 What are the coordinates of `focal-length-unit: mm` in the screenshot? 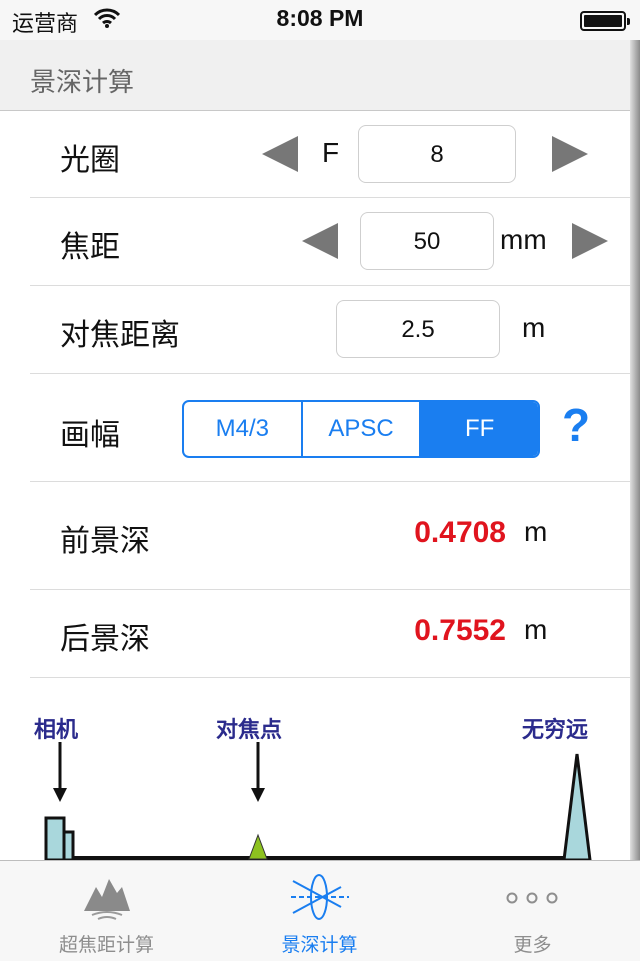 It's located at (523, 239).